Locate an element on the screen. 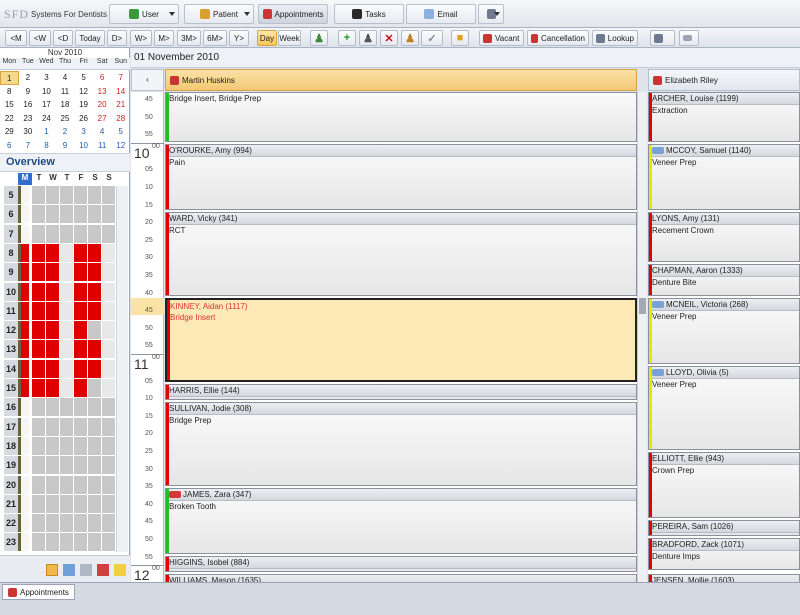  people-icon: ♟ is located at coordinates (368, 38).